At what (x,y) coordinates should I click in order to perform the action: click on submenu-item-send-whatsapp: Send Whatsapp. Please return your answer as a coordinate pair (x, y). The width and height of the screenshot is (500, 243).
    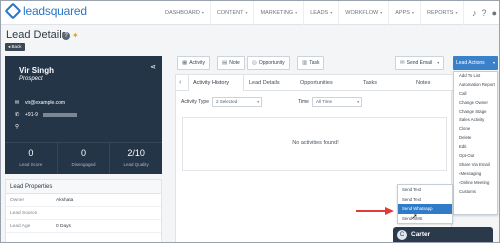
    Looking at the image, I should click on (425, 209).